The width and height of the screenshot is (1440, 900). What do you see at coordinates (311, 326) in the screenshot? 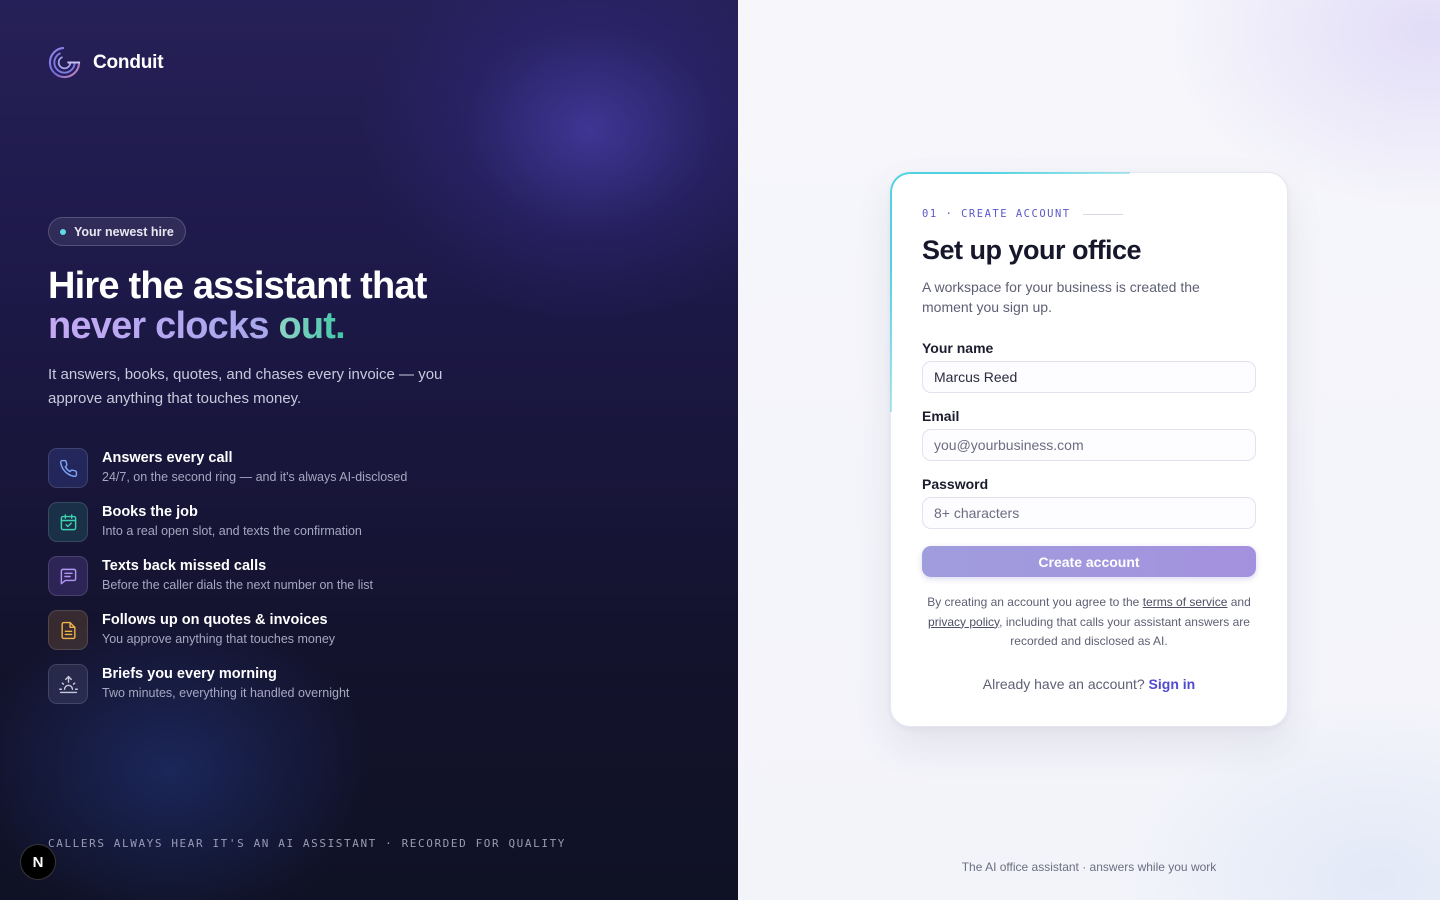
I see `headline-highlight-b: out.` at bounding box center [311, 326].